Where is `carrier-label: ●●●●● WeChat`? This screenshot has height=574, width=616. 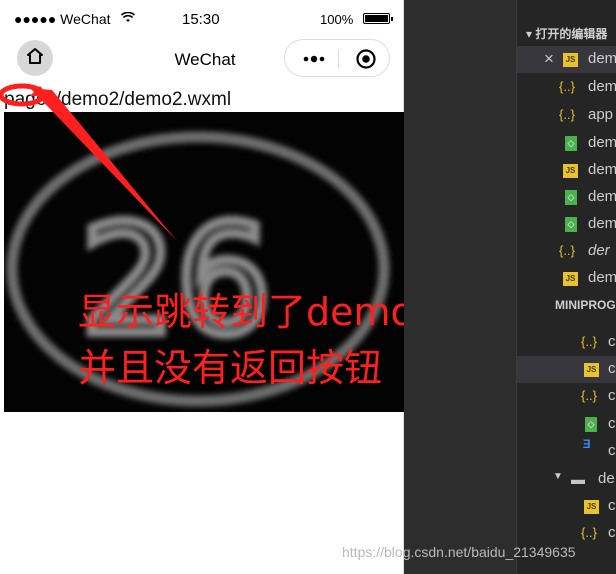
carrier-label: ●●●●● WeChat is located at coordinates (62, 19).